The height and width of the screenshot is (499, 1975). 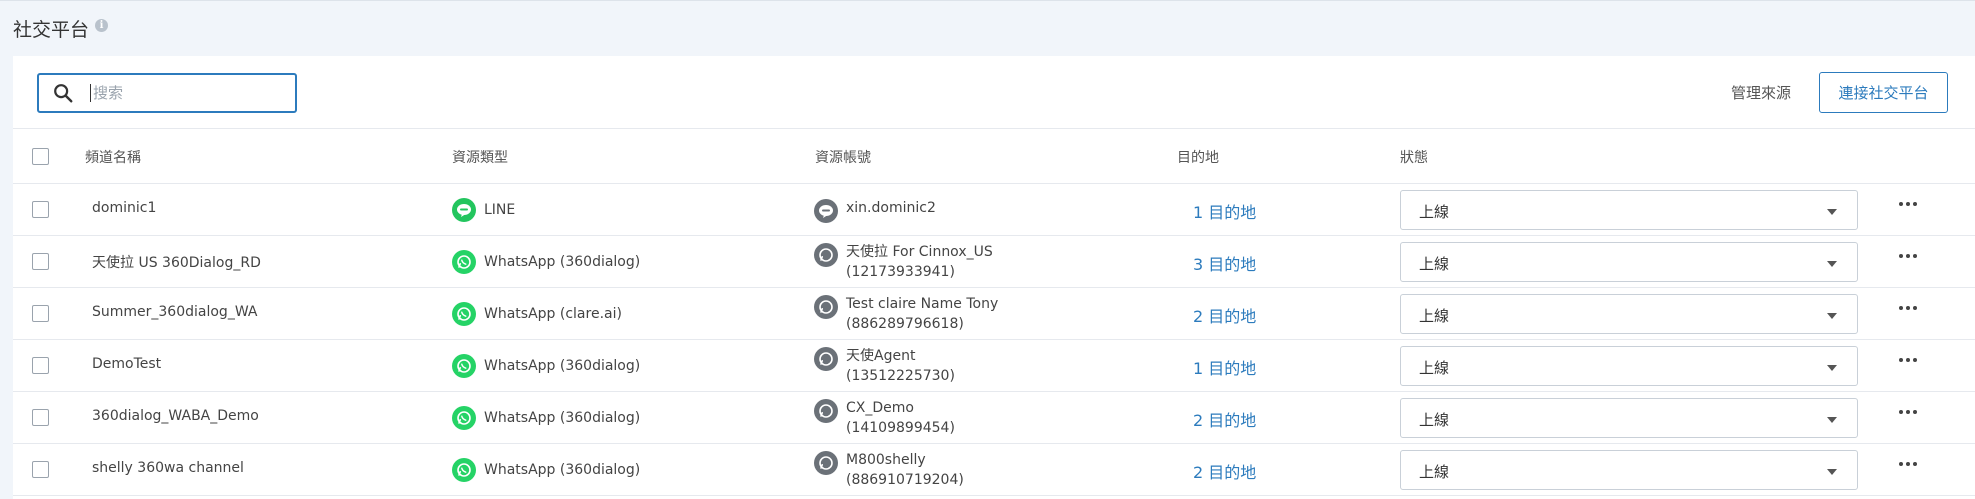 What do you see at coordinates (102, 25) in the screenshot?
I see `info-icon: i` at bounding box center [102, 25].